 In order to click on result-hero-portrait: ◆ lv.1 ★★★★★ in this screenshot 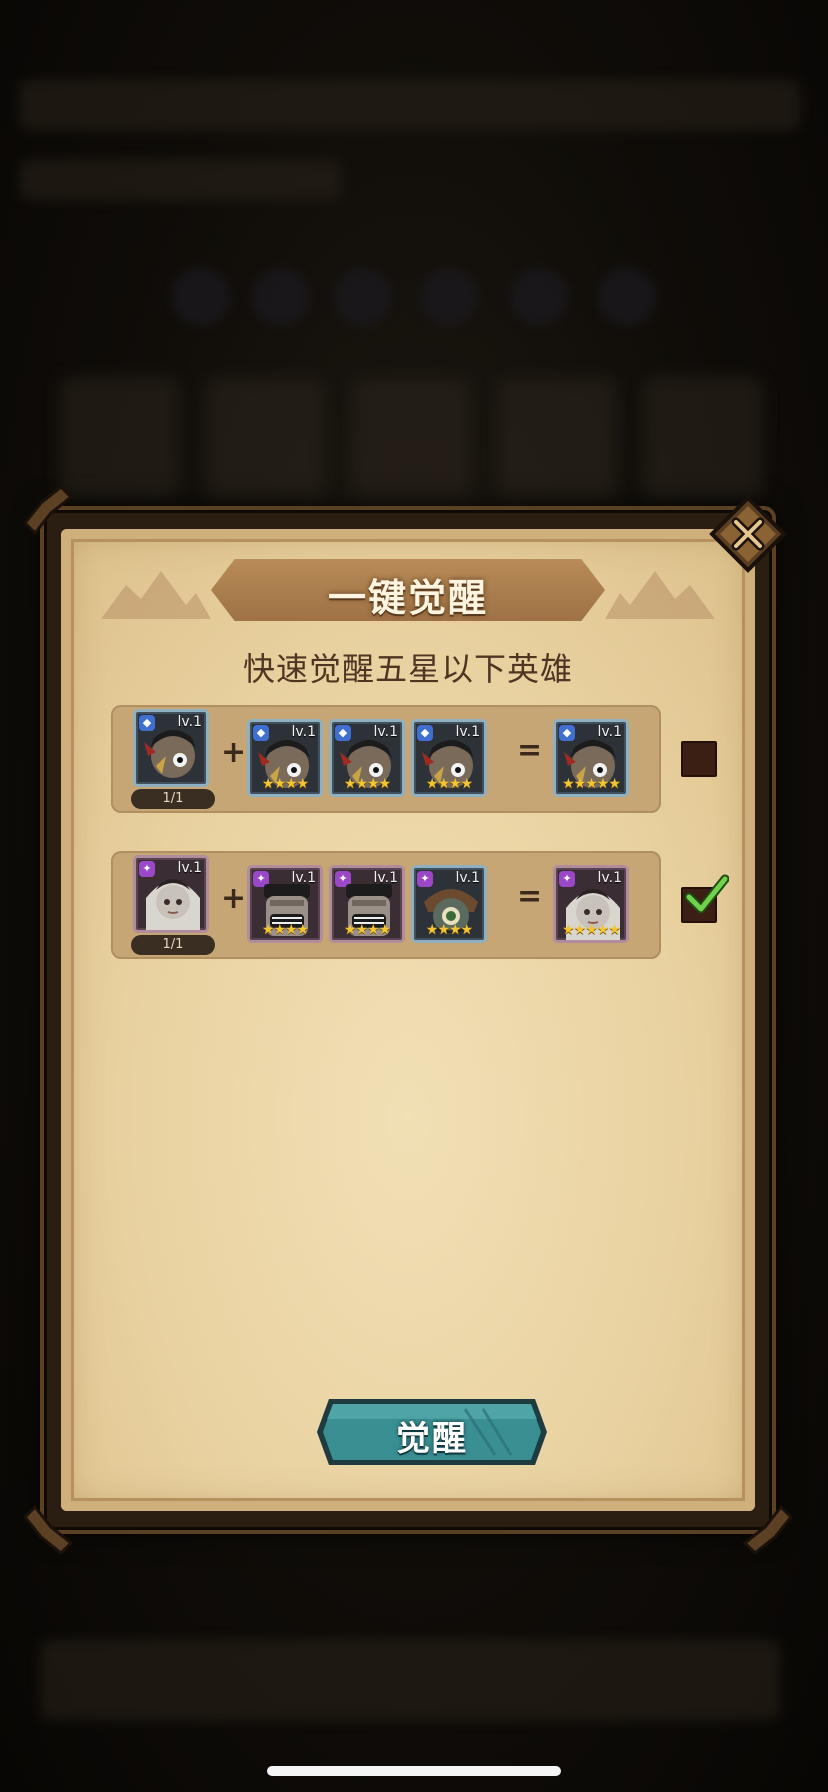, I will do `click(591, 758)`.